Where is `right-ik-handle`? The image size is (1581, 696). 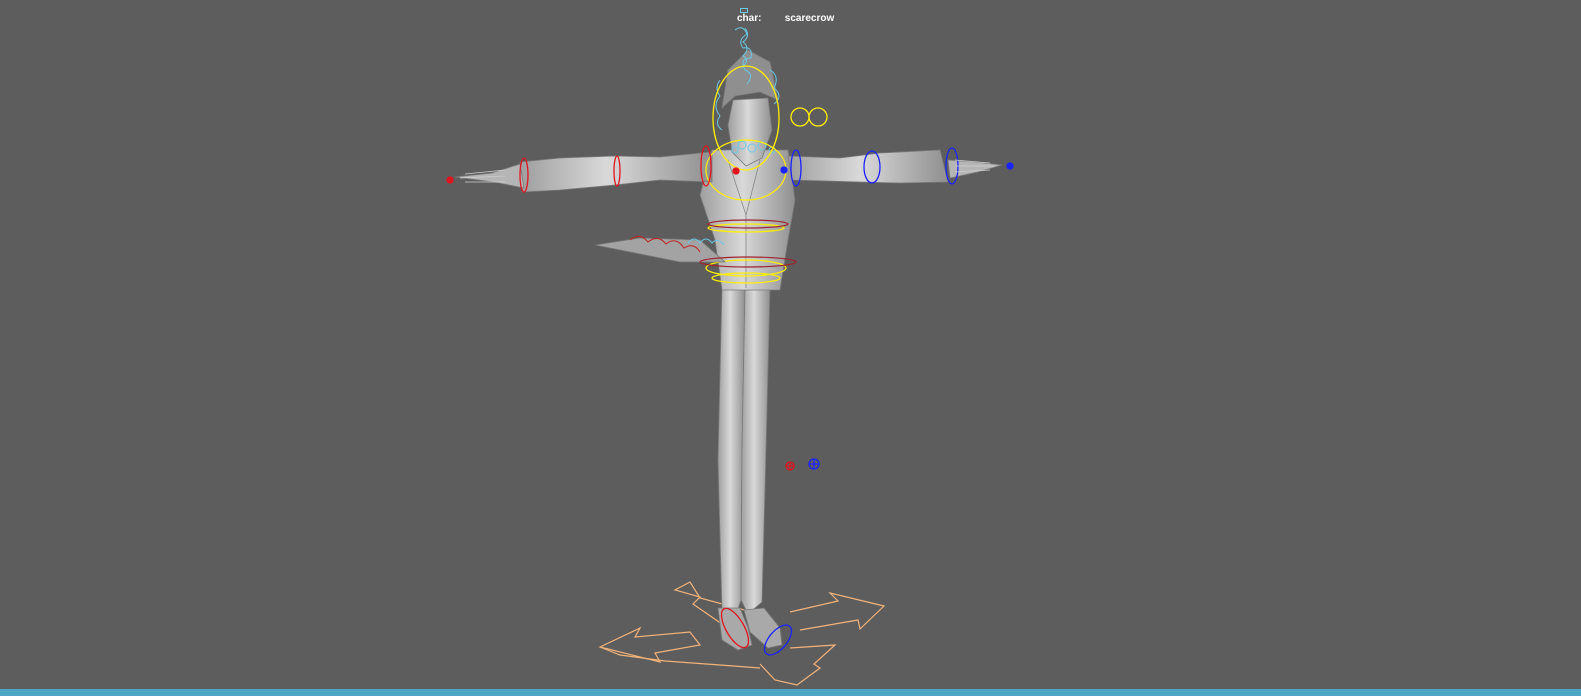 right-ik-handle is located at coordinates (1010, 166).